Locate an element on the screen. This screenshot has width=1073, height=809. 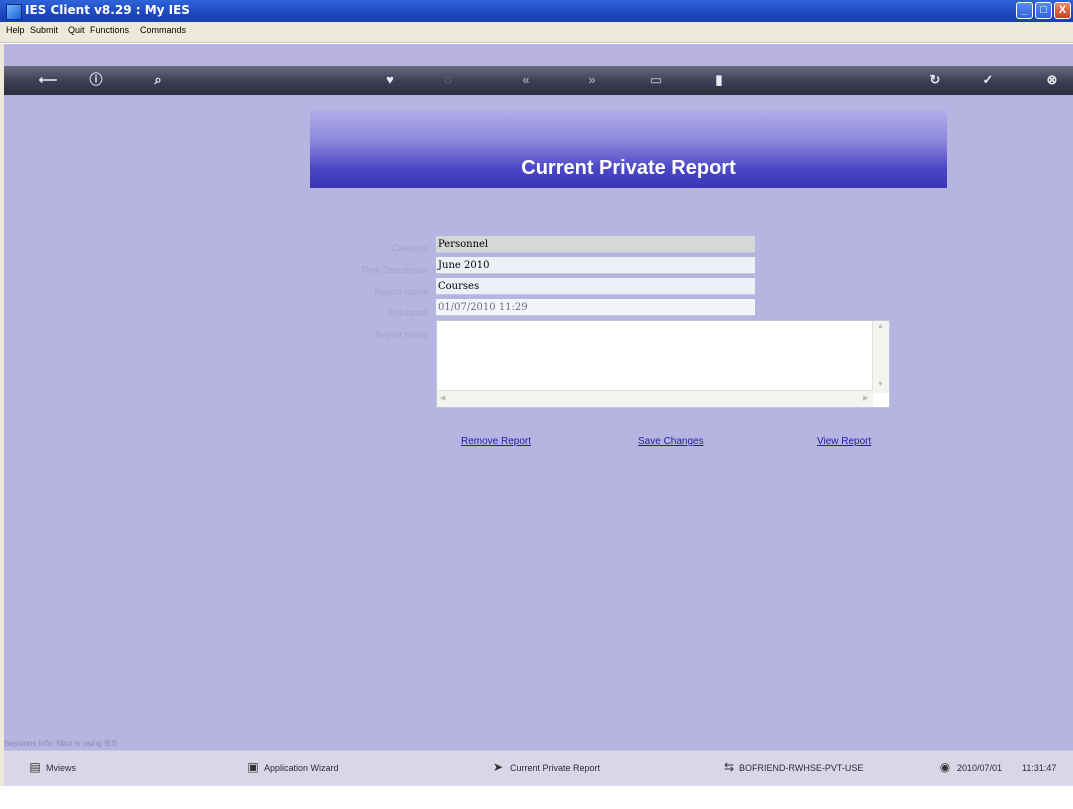
minimize-button: _ is located at coordinates (1024, 10).